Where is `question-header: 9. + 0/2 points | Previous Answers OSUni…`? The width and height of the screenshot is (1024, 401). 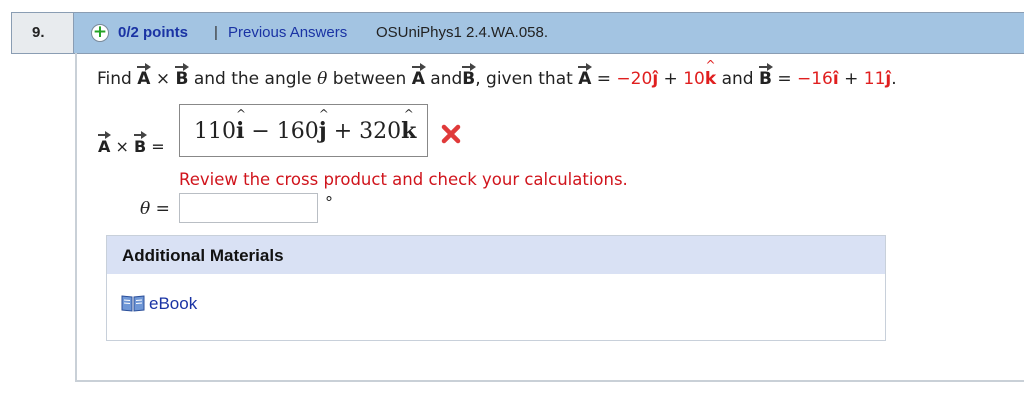 question-header: 9. + 0/2 points | Previous Answers OSUni… is located at coordinates (517, 33).